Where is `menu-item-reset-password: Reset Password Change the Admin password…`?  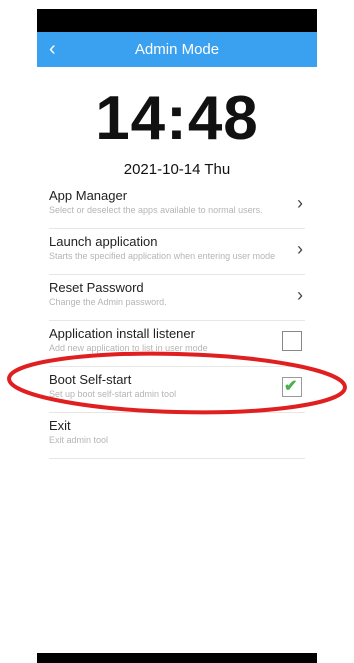 menu-item-reset-password: Reset Password Change the Admin password… is located at coordinates (177, 298).